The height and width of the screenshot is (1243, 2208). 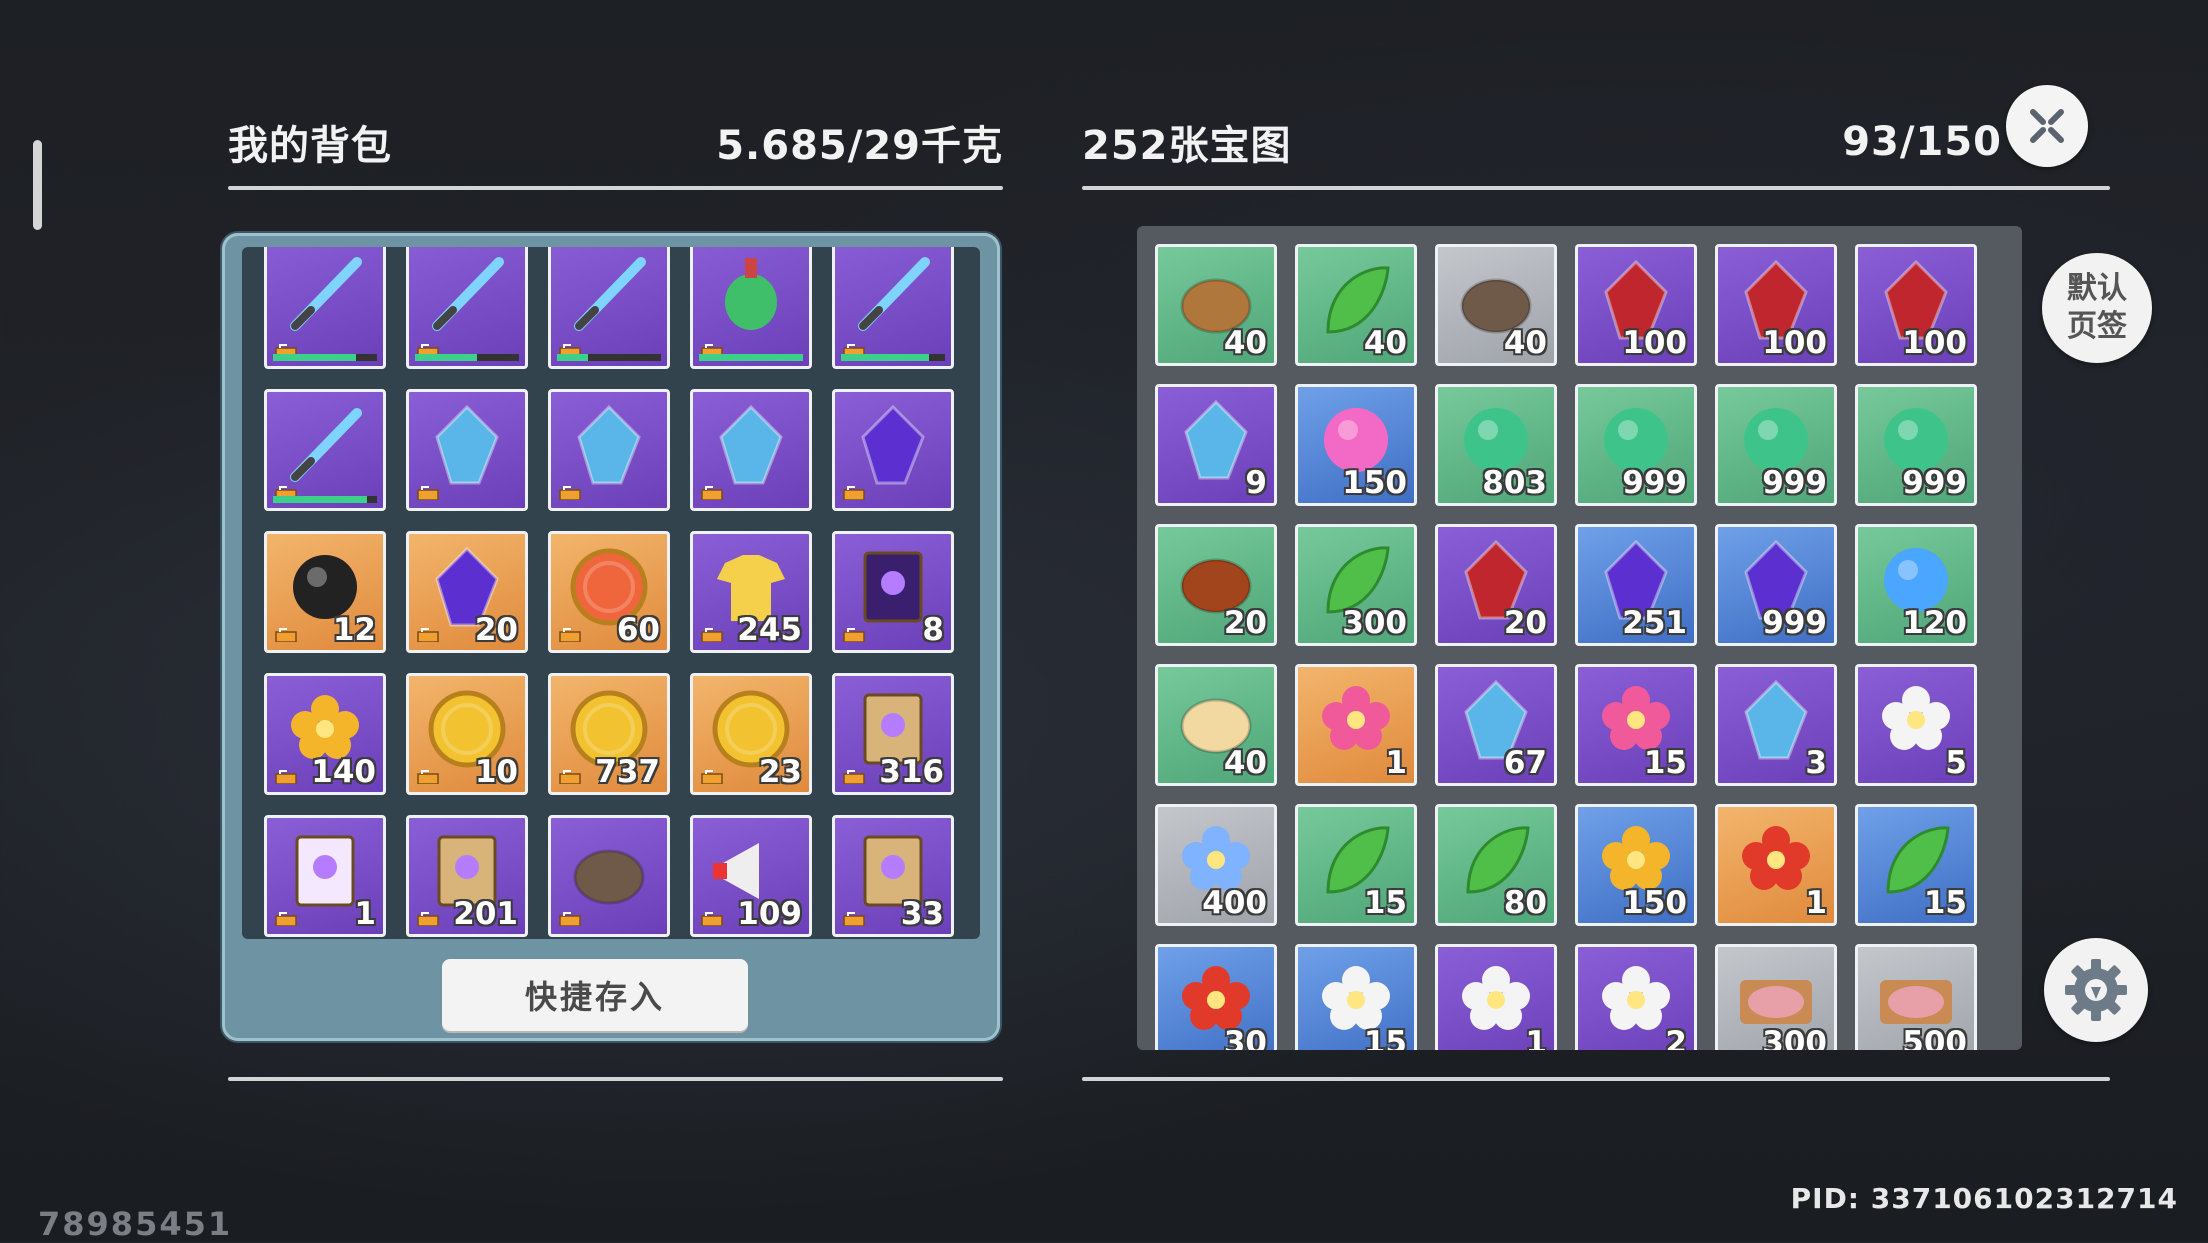 I want to click on treasure-slot: 3, so click(x=1776, y=725).